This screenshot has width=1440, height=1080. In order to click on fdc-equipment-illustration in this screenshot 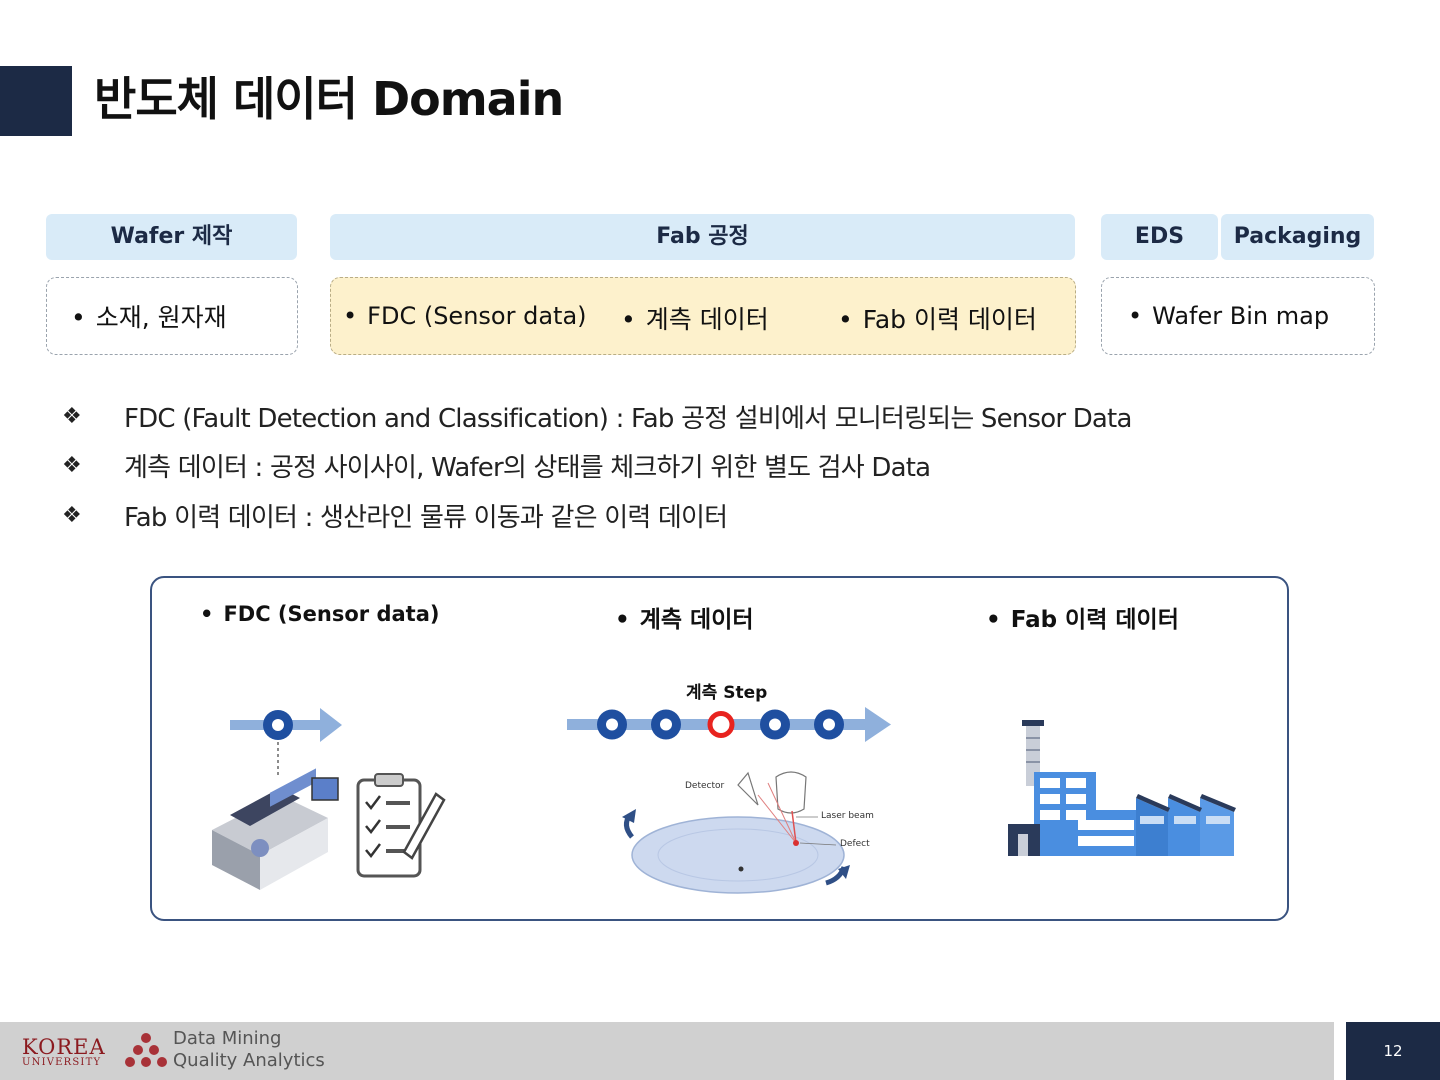, I will do `click(329, 799)`.